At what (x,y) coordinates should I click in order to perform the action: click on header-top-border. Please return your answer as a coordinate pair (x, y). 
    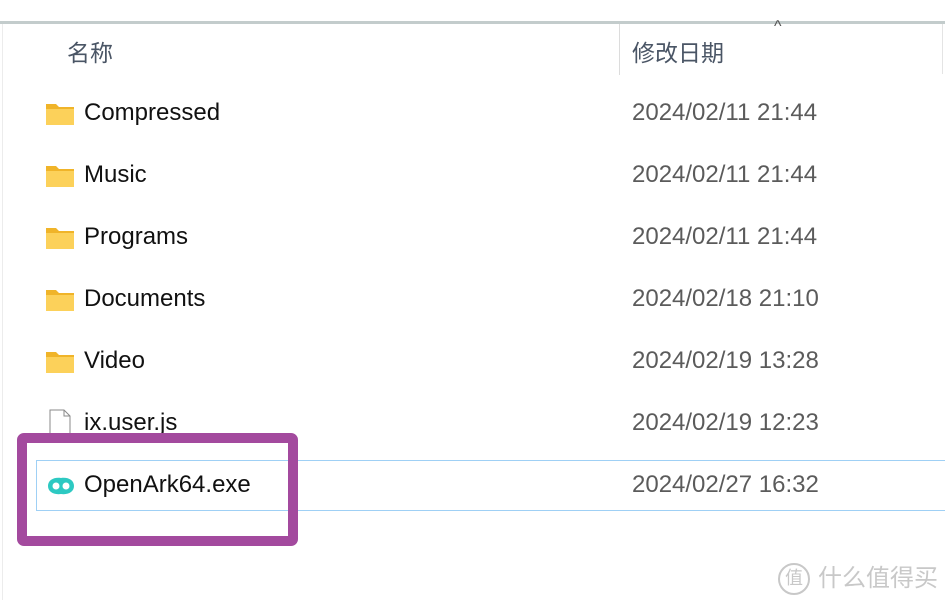
    Looking at the image, I should click on (472, 22).